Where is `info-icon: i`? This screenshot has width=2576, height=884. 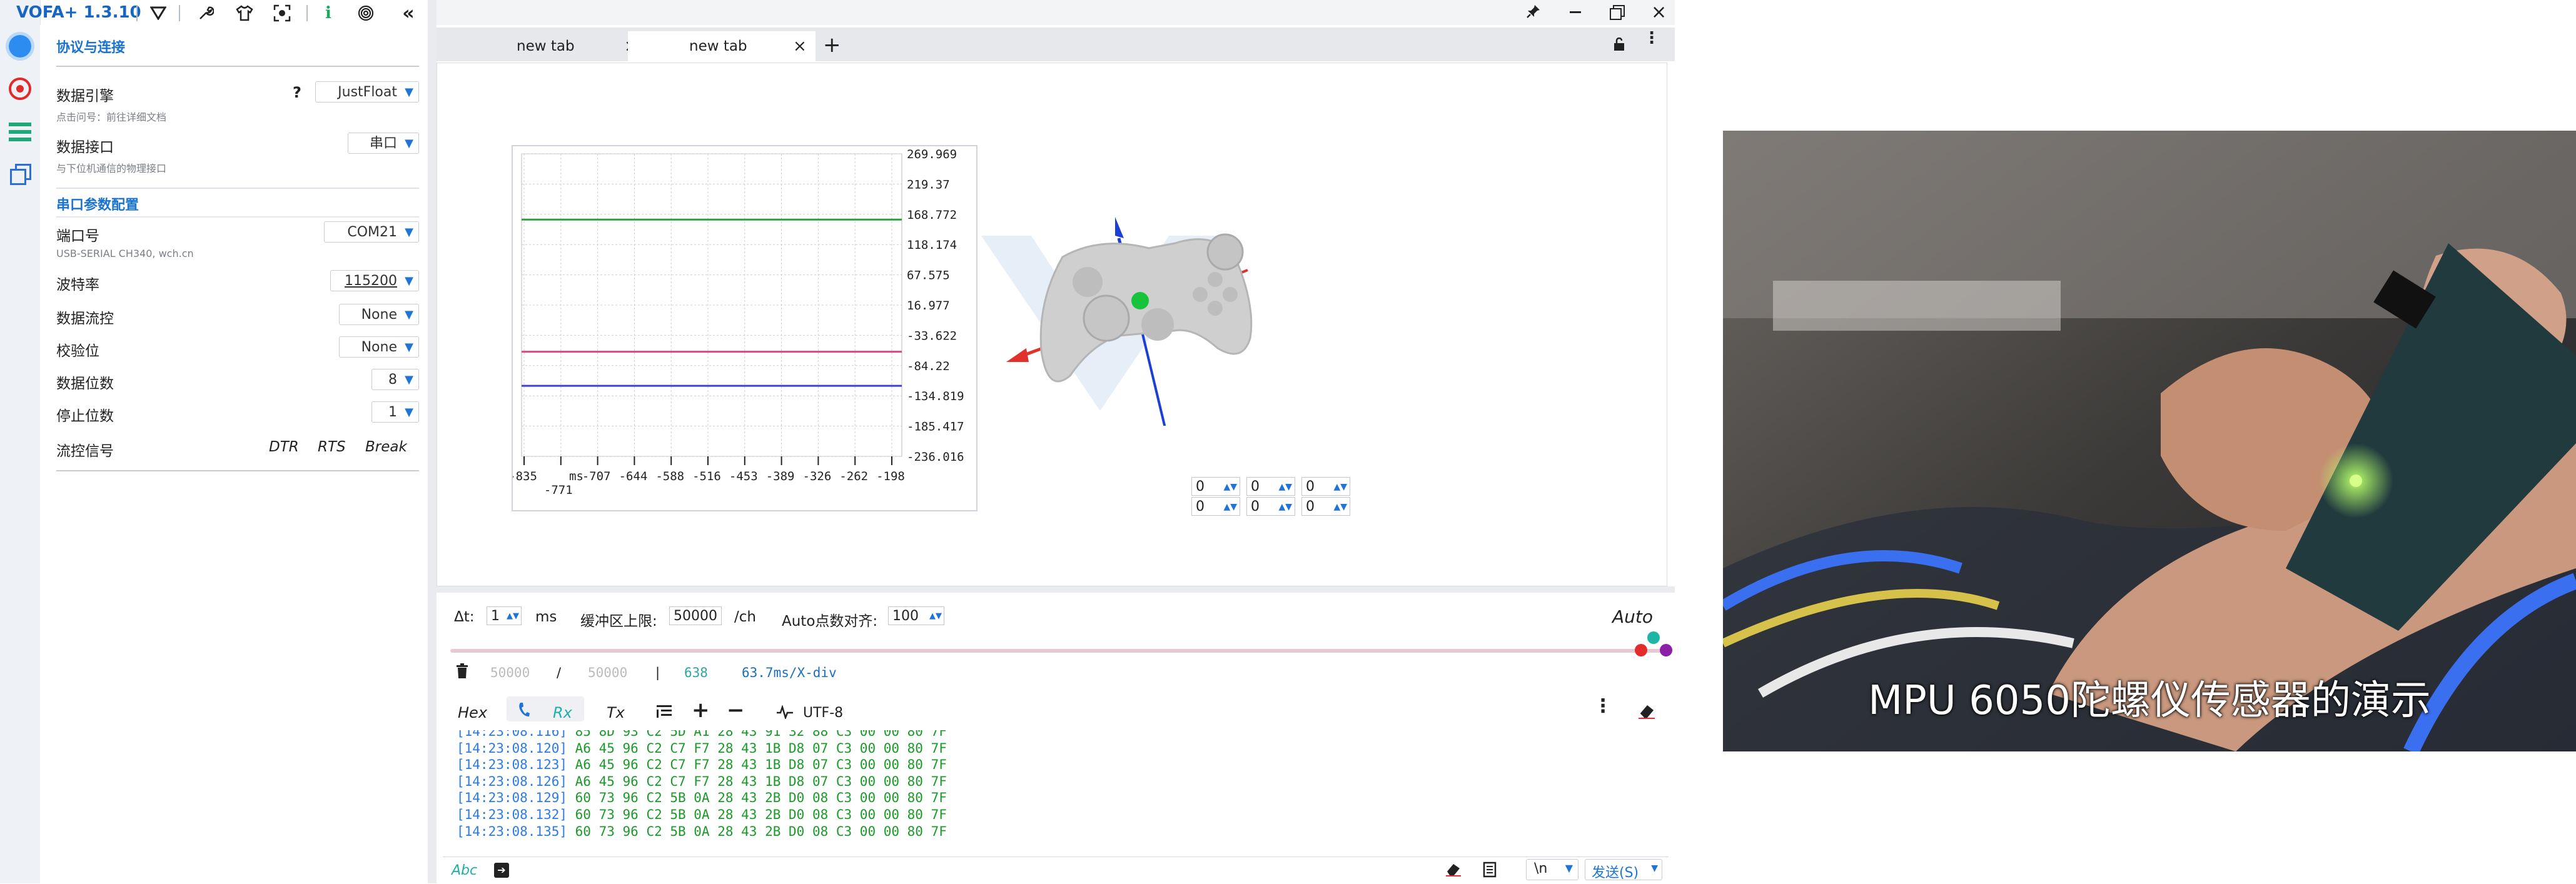 info-icon: i is located at coordinates (328, 14).